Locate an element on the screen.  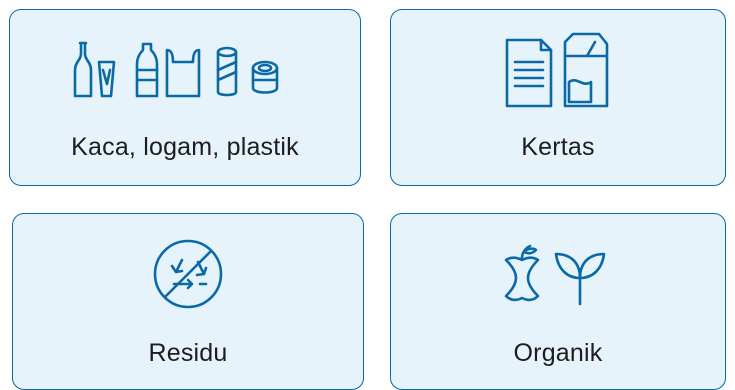
glass-metal-plastic-icons is located at coordinates (176, 69).